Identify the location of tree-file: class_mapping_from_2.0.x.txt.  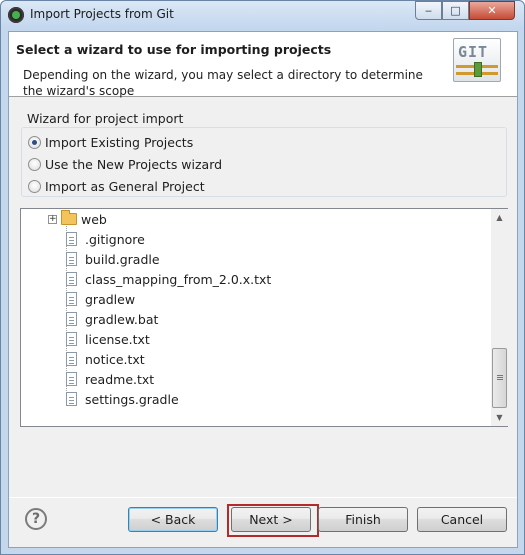
(168, 279).